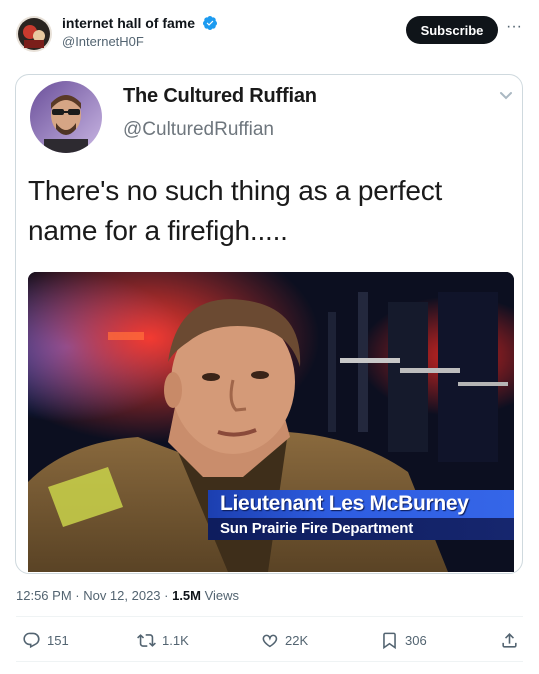  Describe the element at coordinates (284, 640) in the screenshot. I see `like-button: 22K` at that location.